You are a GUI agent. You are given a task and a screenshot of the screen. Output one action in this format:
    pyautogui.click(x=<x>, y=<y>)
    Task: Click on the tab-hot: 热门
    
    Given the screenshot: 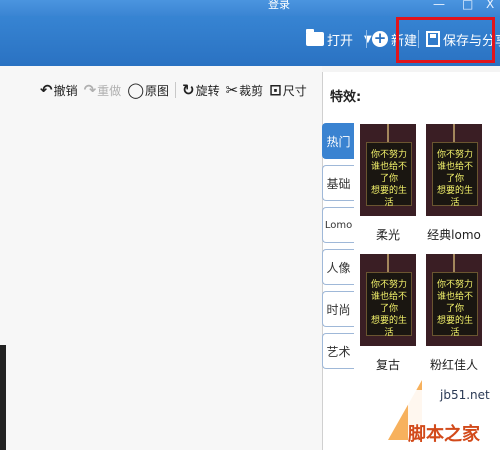 What is the action you would take?
    pyautogui.click(x=338, y=141)
    